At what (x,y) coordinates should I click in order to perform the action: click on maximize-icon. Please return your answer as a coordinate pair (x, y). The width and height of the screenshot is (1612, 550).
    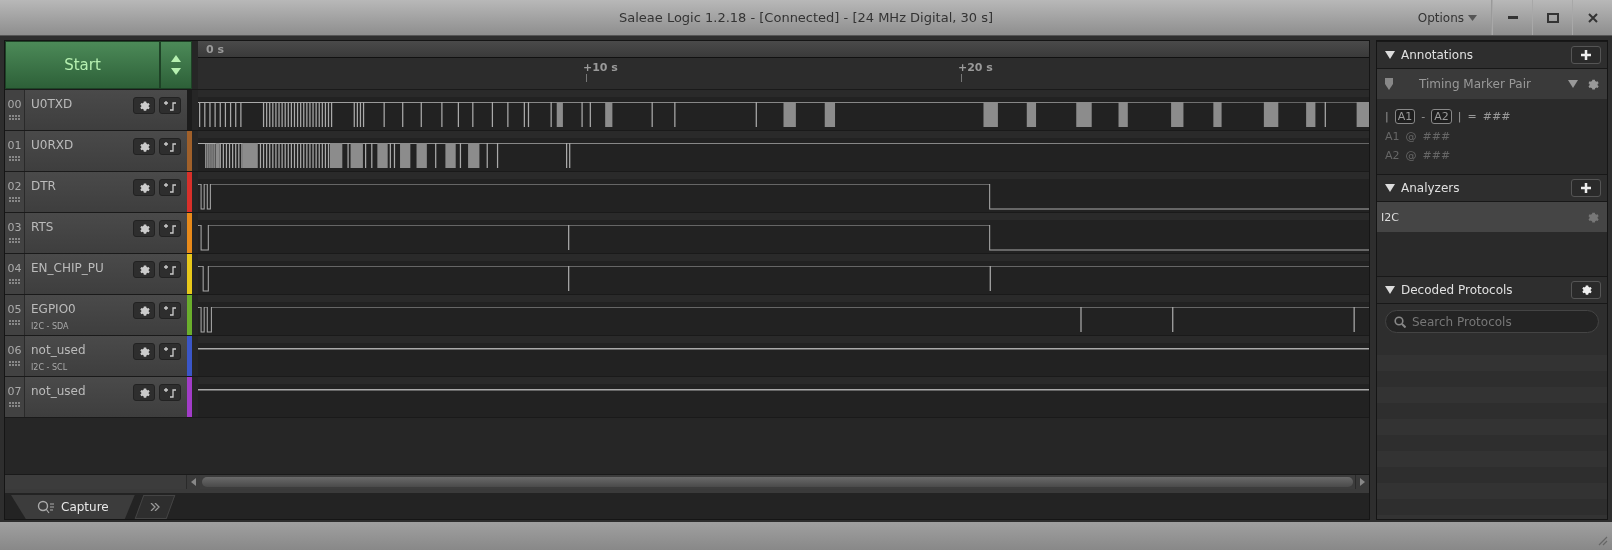
    Looking at the image, I should click on (1552, 17).